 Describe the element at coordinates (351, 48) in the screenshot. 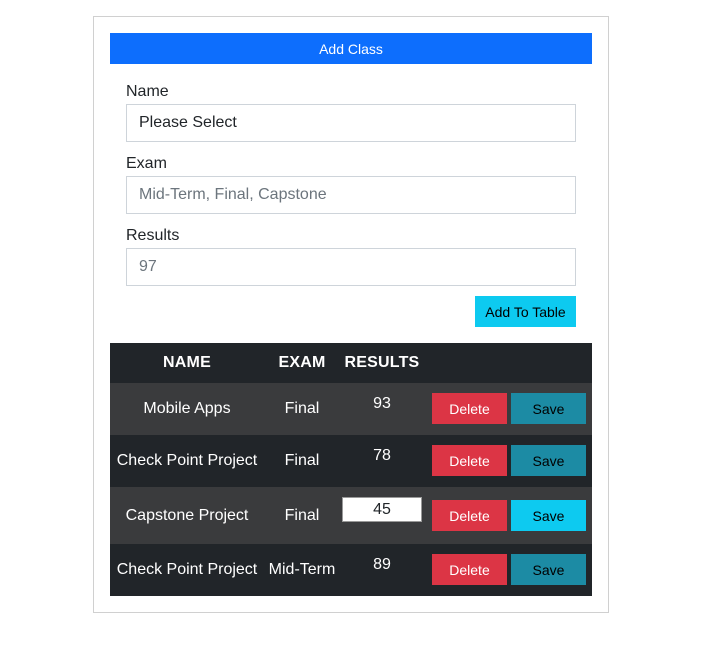

I see `add-class-header: Add Class` at that location.